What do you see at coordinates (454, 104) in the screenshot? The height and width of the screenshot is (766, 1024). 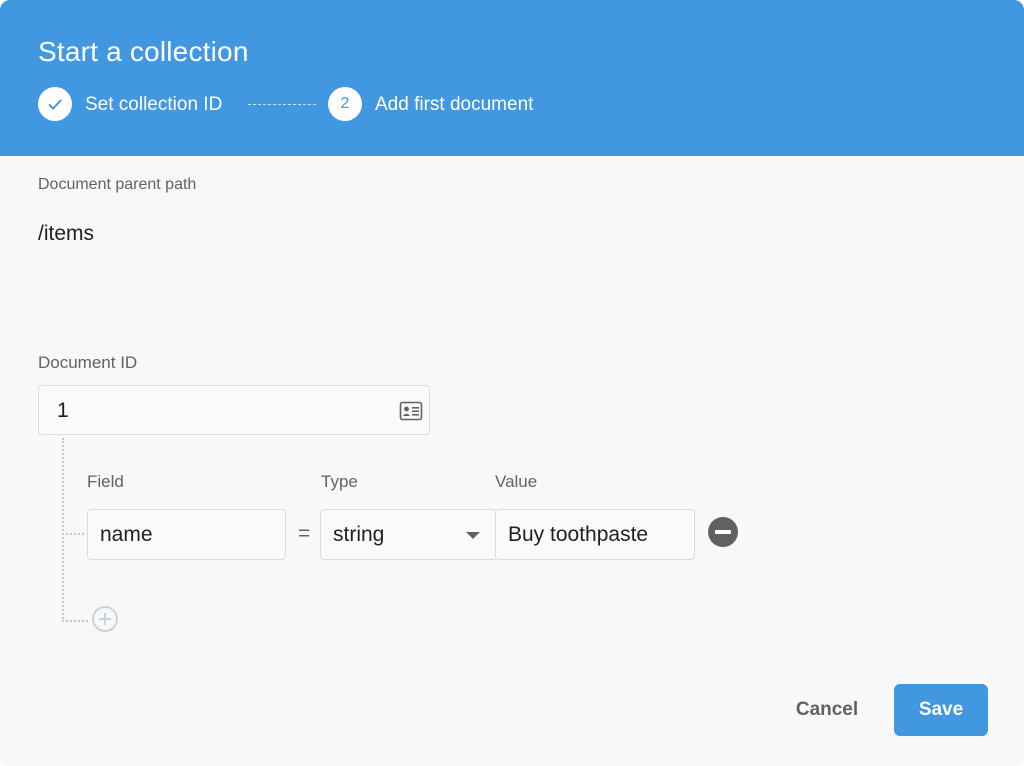 I see `step-2-label: Add first document` at bounding box center [454, 104].